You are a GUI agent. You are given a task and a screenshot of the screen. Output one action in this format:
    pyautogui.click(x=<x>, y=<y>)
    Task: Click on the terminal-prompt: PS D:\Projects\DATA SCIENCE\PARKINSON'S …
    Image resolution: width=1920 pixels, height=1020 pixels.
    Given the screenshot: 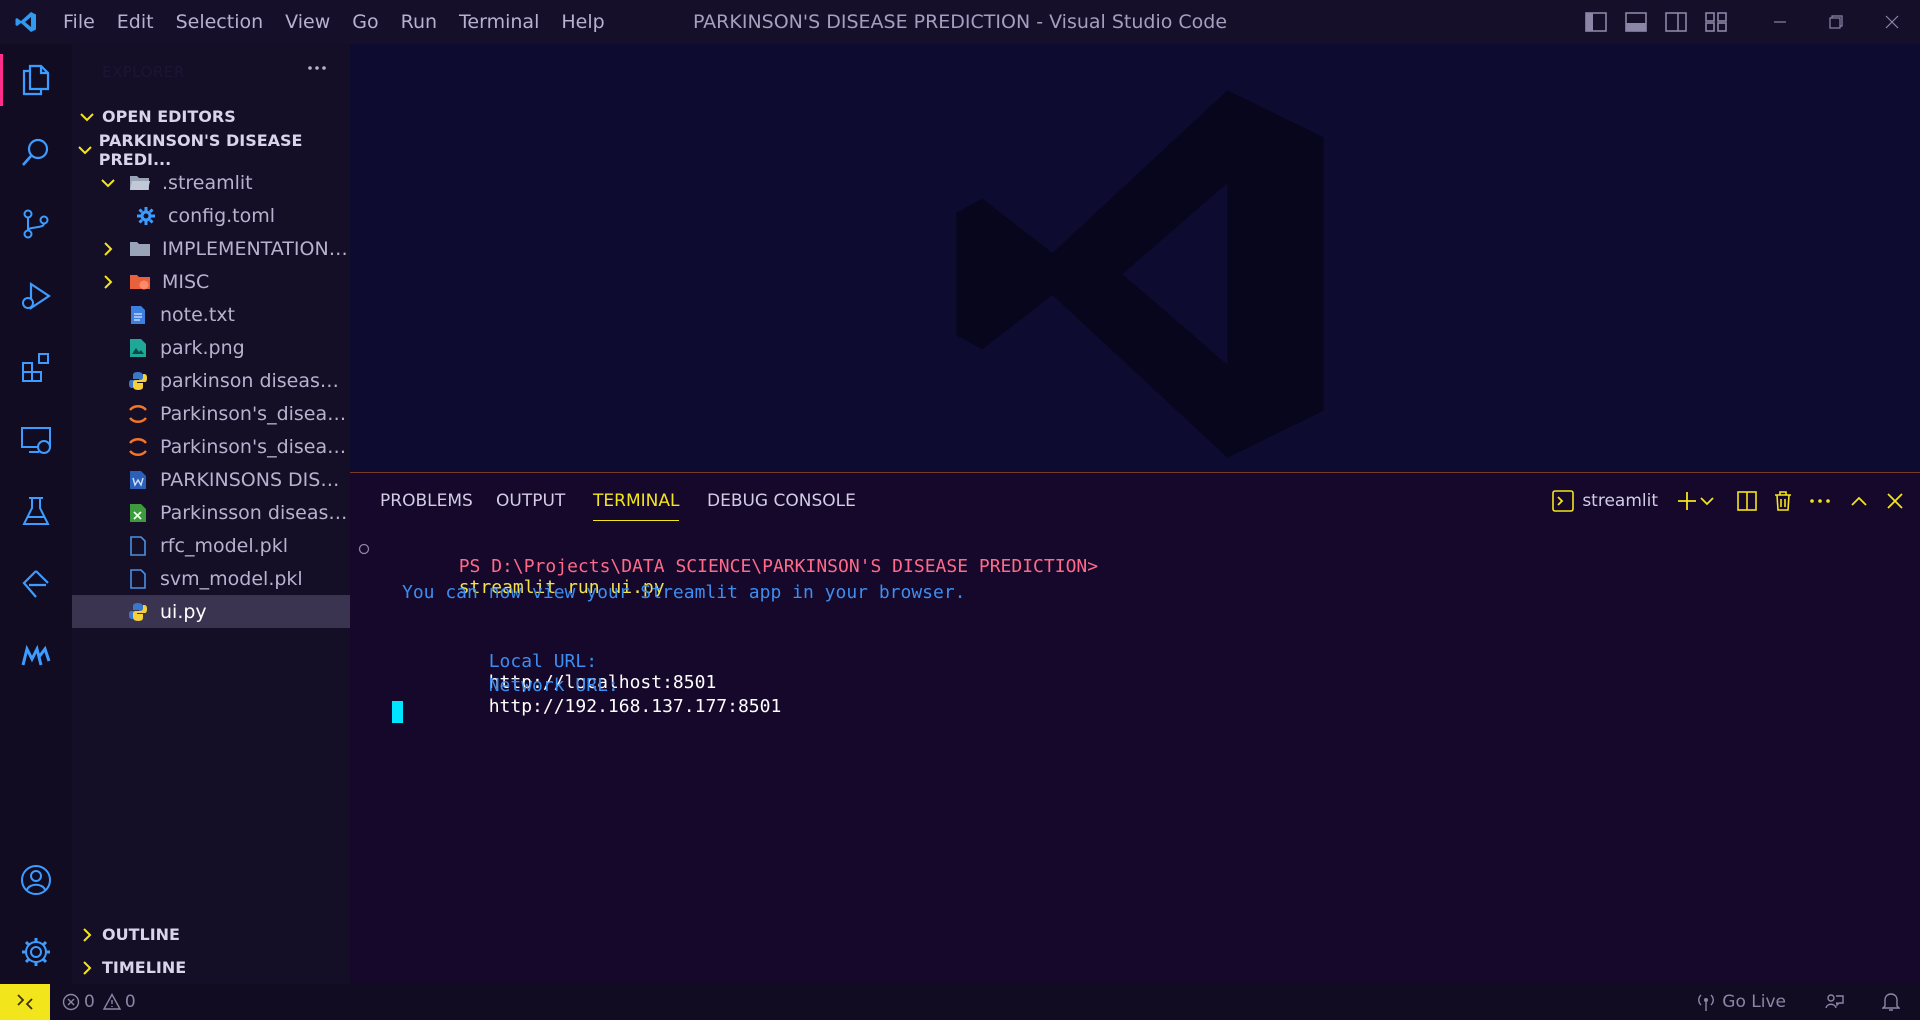 What is the action you would take?
    pyautogui.click(x=778, y=566)
    